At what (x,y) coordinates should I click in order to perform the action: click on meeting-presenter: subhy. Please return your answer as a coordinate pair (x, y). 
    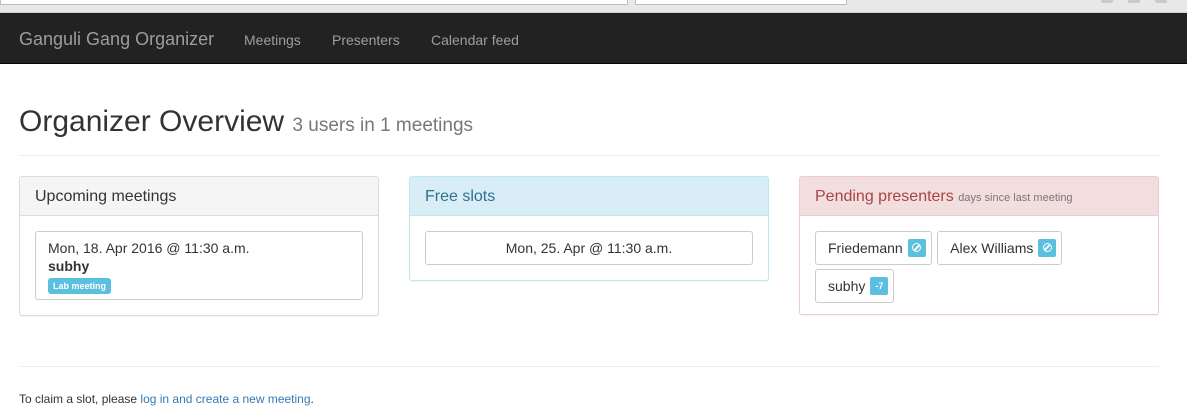
    Looking at the image, I should click on (69, 266).